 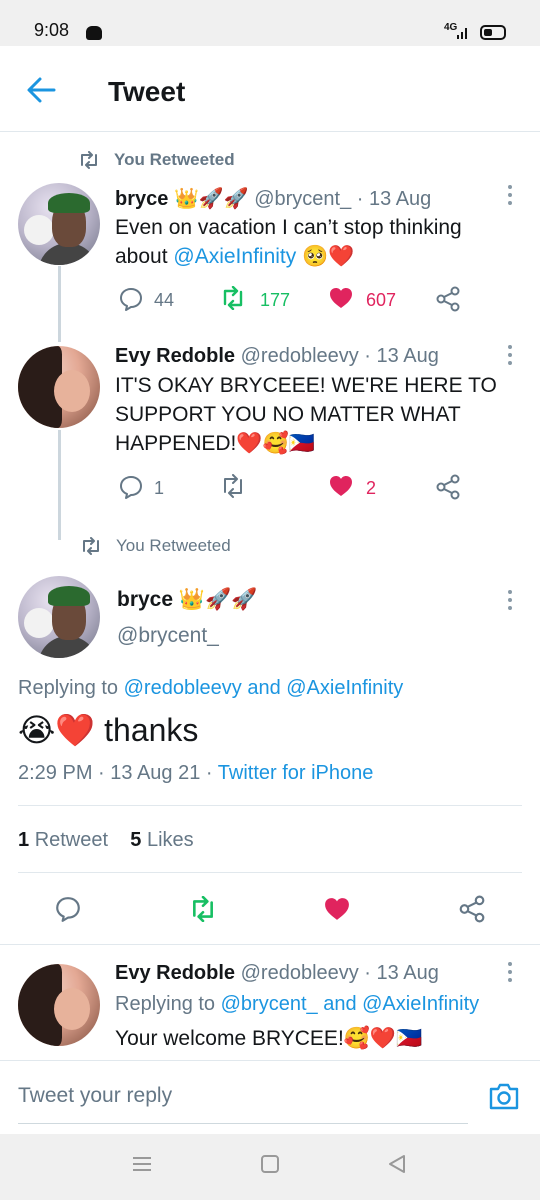 I want to click on back-icon, so click(x=397, y=1164).